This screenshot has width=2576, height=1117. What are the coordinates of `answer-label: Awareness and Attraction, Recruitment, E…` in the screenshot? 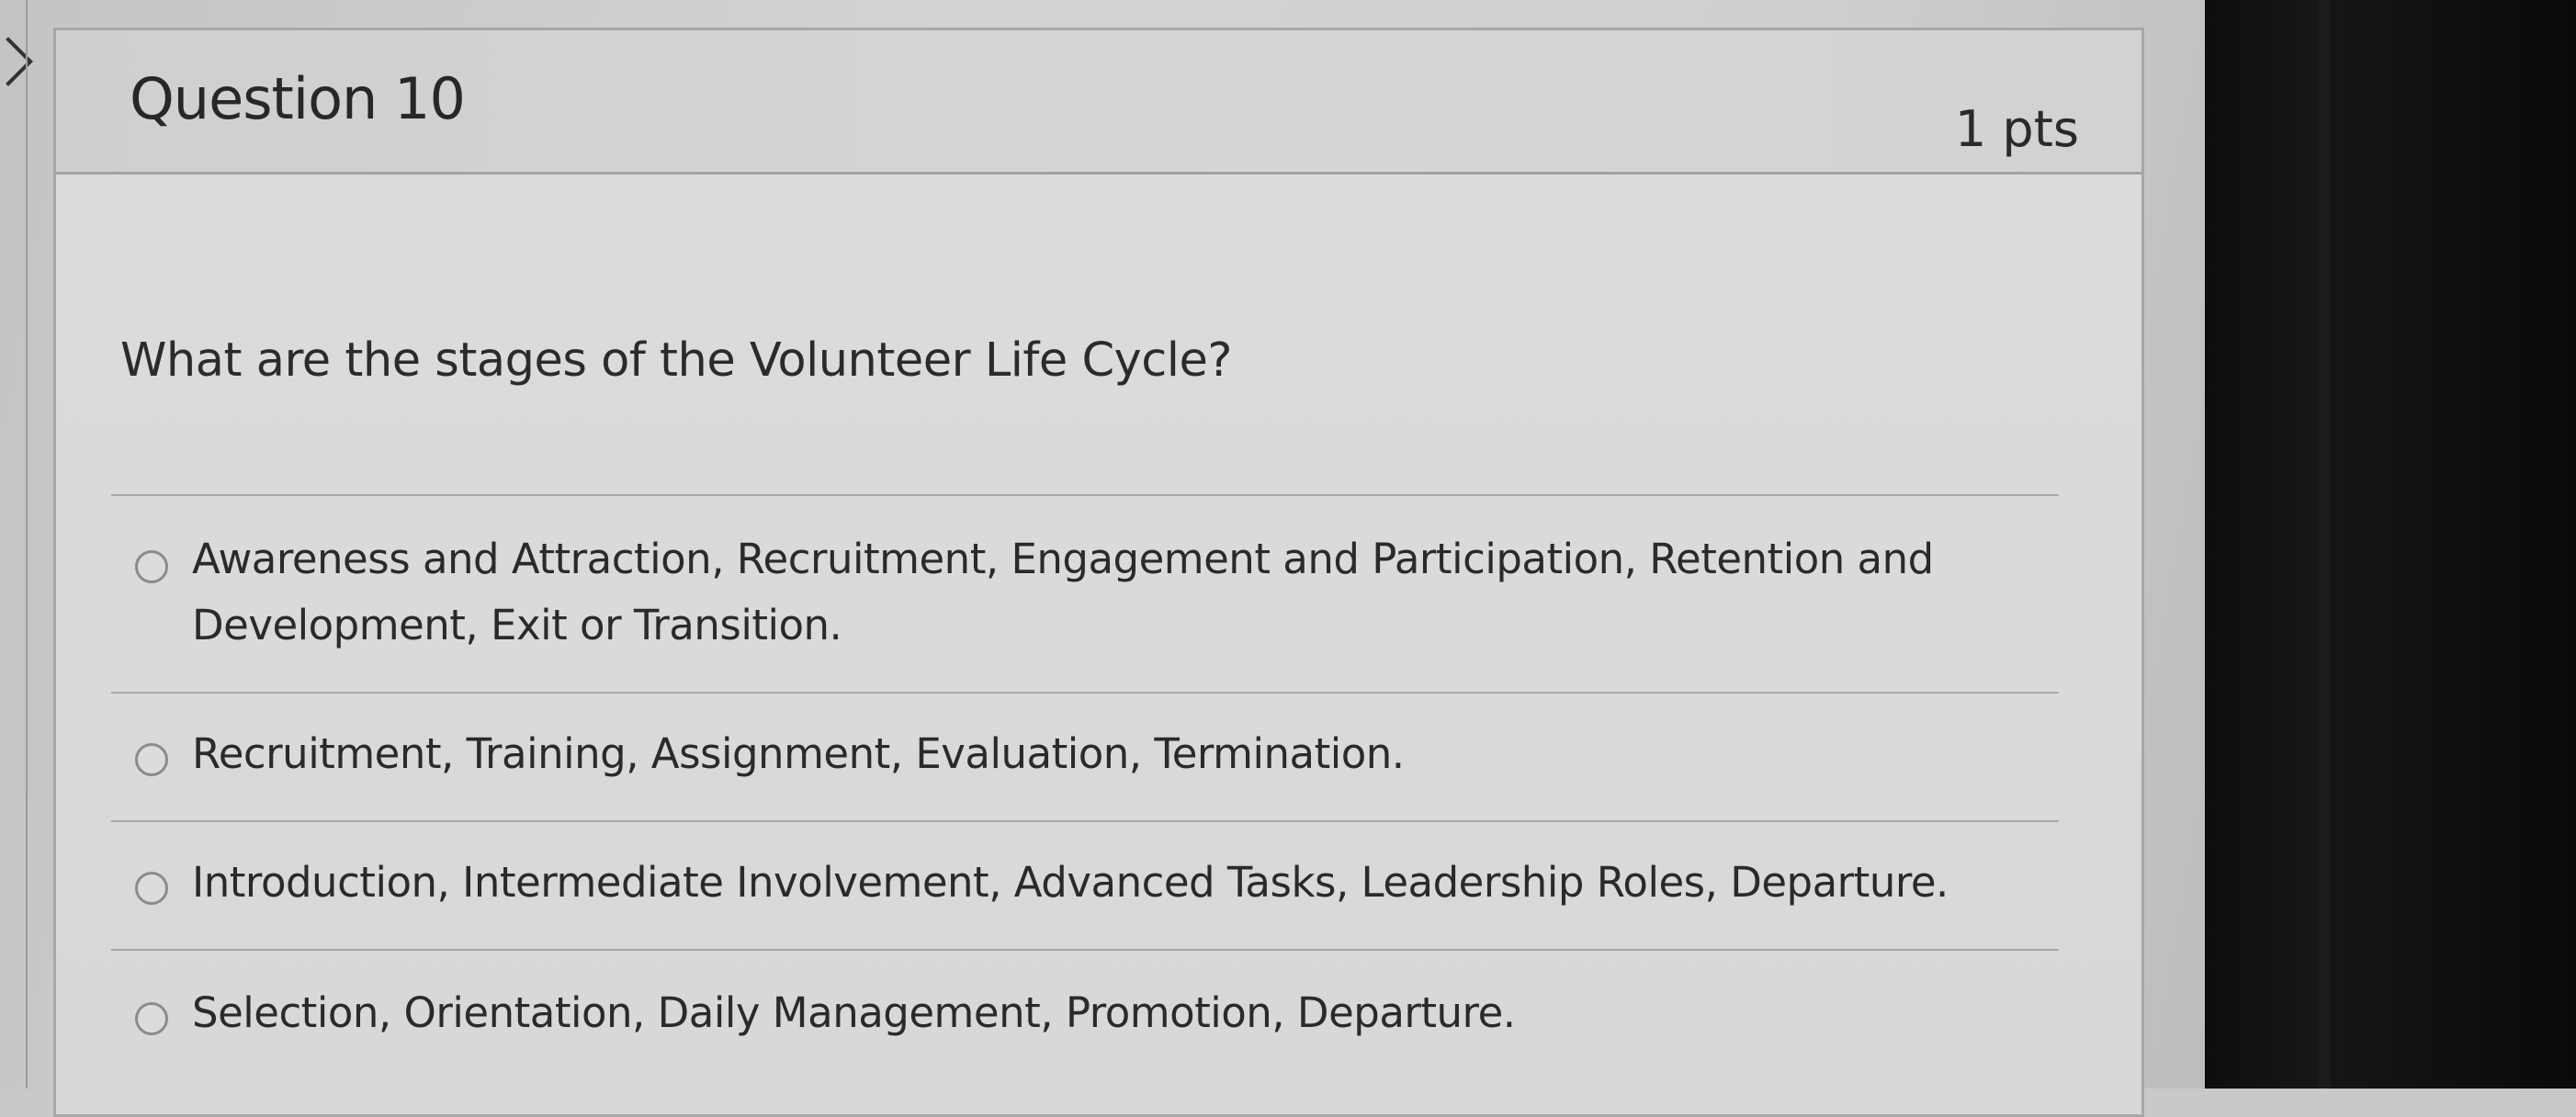 It's located at (1063, 592).